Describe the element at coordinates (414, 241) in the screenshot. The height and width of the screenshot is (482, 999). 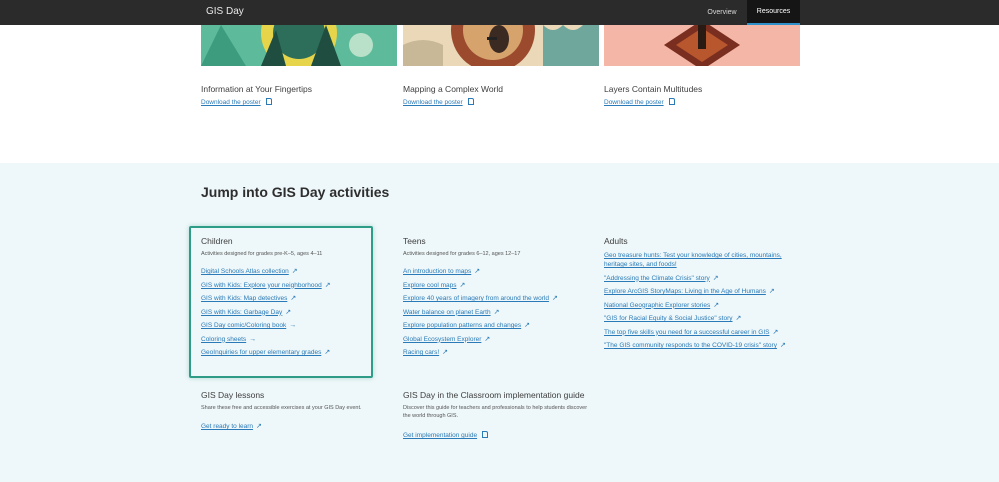
I see `teens-heading: Teens` at that location.